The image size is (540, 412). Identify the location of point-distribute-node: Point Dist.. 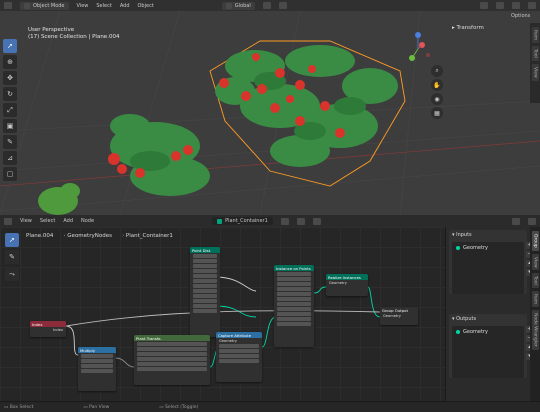
(205, 292).